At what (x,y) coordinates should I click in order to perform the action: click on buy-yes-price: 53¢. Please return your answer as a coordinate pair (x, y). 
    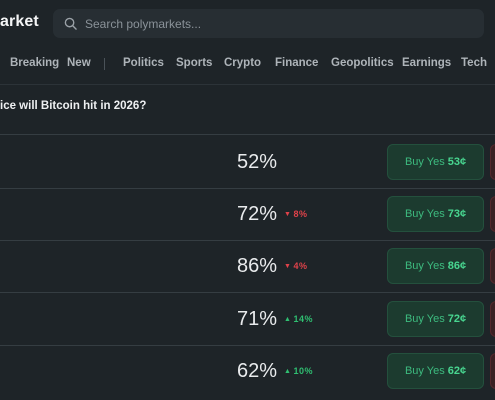
    Looking at the image, I should click on (457, 162).